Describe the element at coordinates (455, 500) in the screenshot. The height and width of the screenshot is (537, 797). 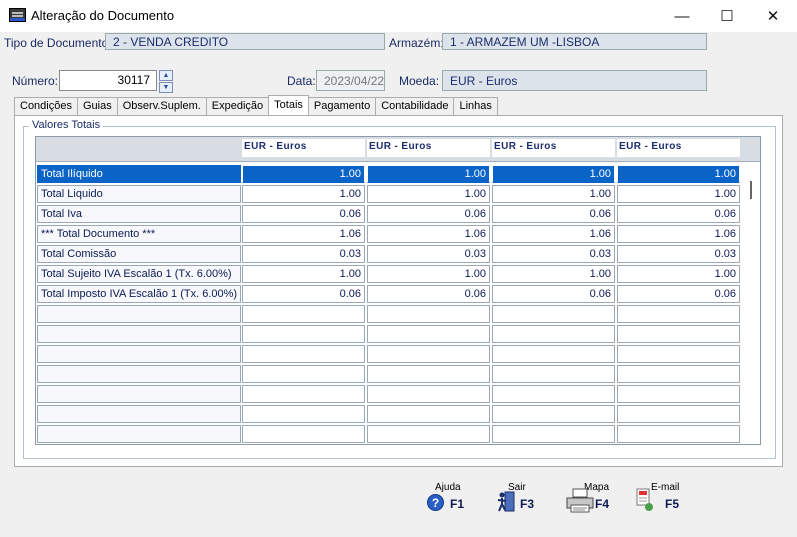
I see `ajuda-button: Ajuda ? F1` at that location.